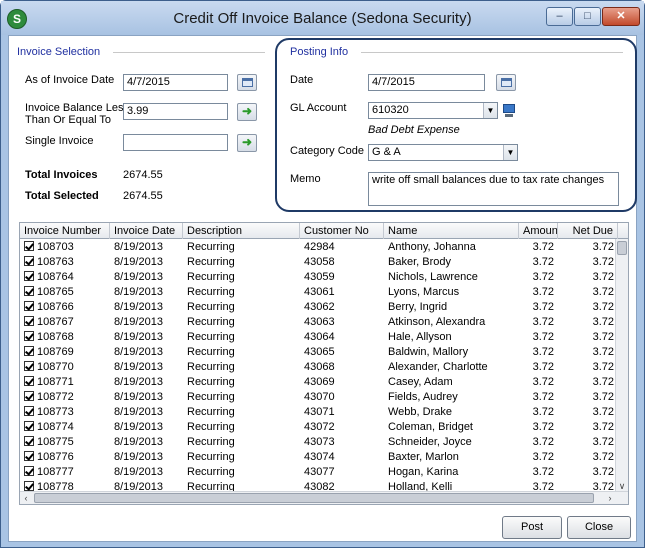 The width and height of the screenshot is (645, 548). I want to click on cell-invoice-number: 108774, so click(65, 427).